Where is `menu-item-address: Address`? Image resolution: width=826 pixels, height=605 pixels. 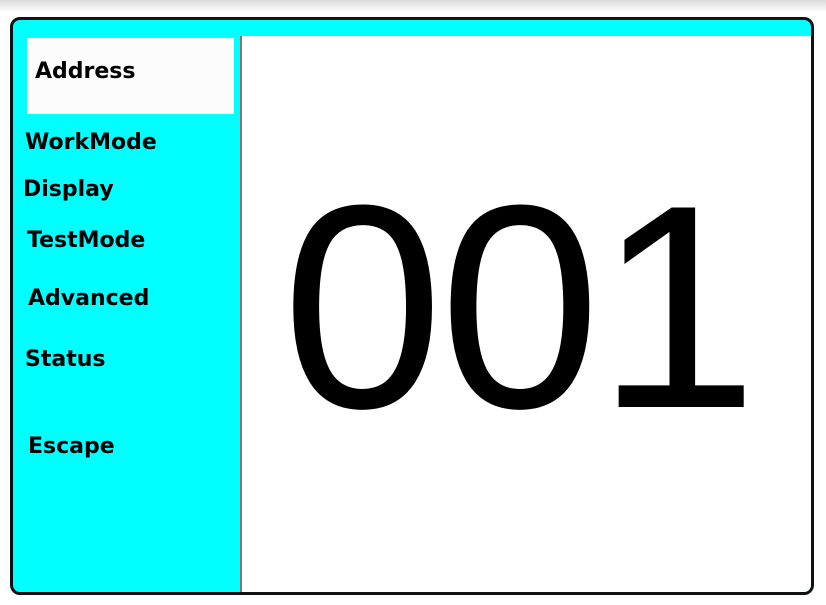
menu-item-address: Address is located at coordinates (130, 76).